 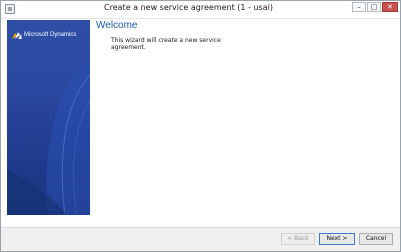 I want to click on footer-divider, so click(x=200, y=227).